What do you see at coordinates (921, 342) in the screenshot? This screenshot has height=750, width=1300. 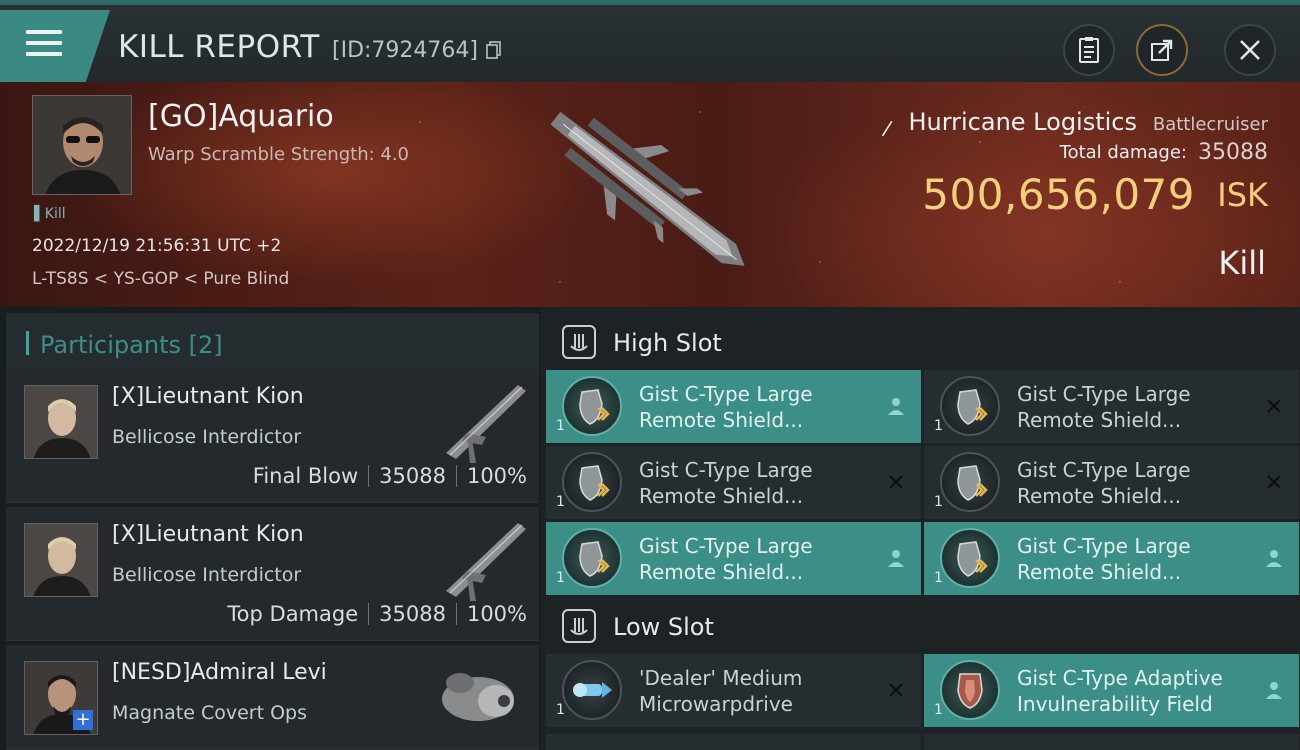 I see `high-slot-header: High Slot` at bounding box center [921, 342].